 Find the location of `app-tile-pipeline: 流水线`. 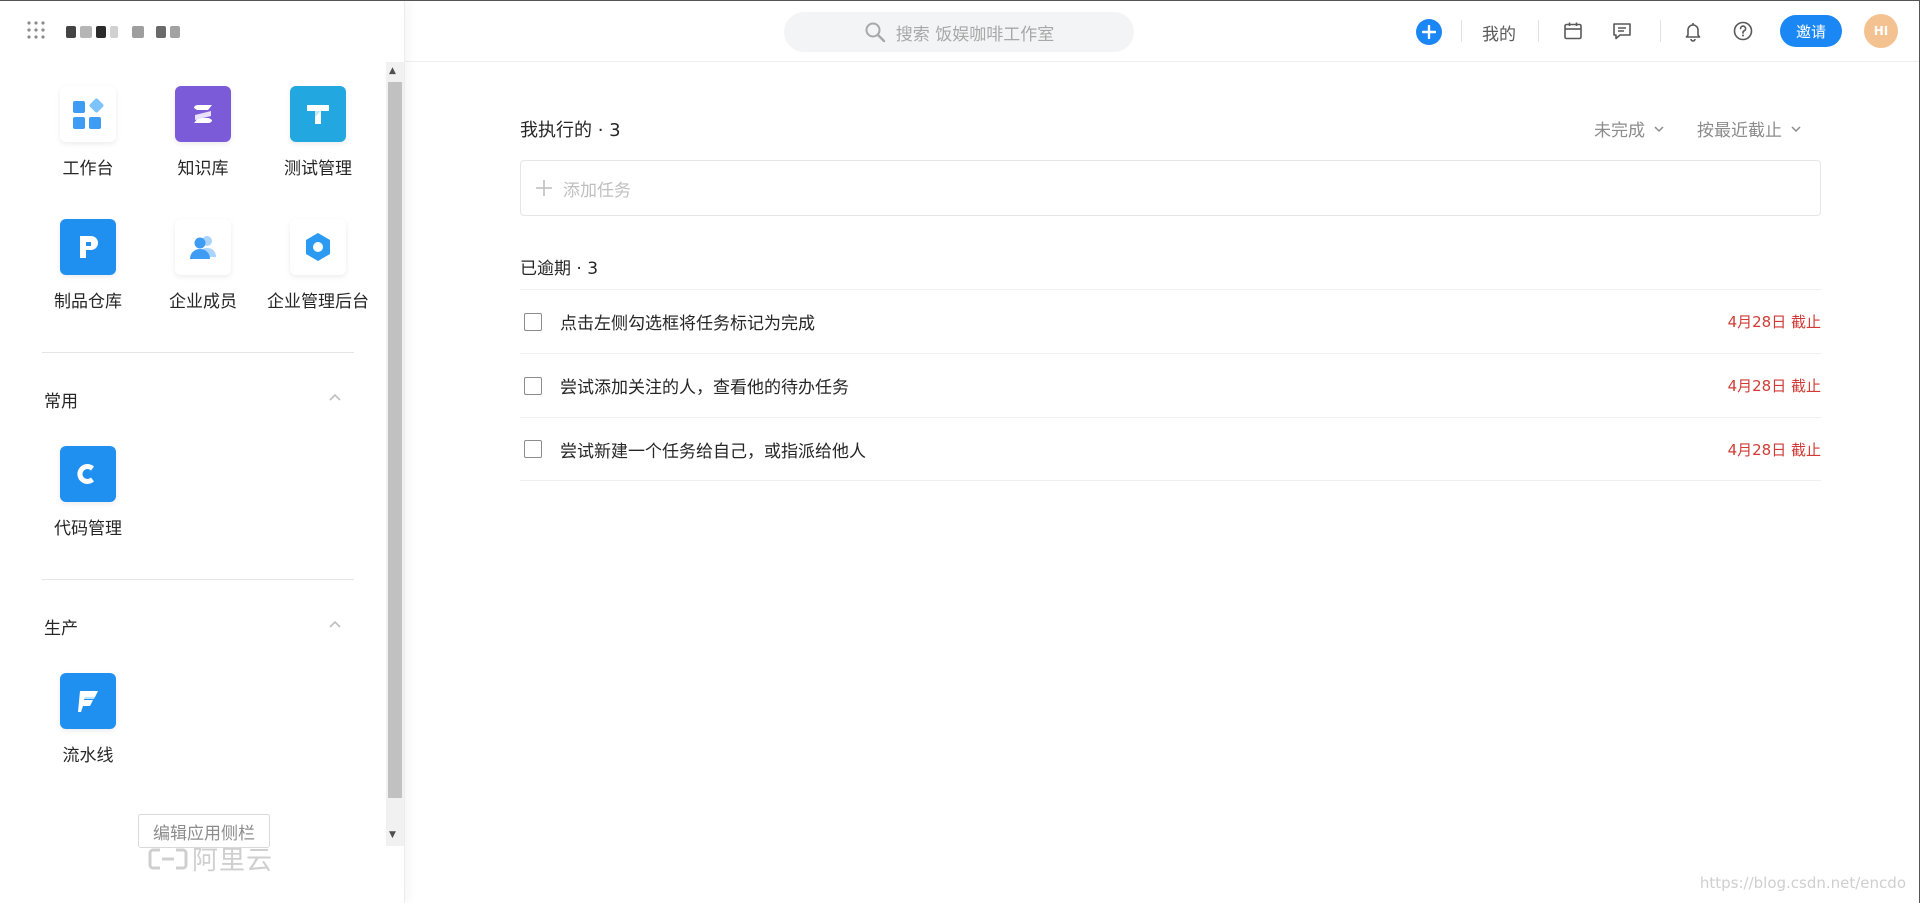

app-tile-pipeline: 流水线 is located at coordinates (88, 719).